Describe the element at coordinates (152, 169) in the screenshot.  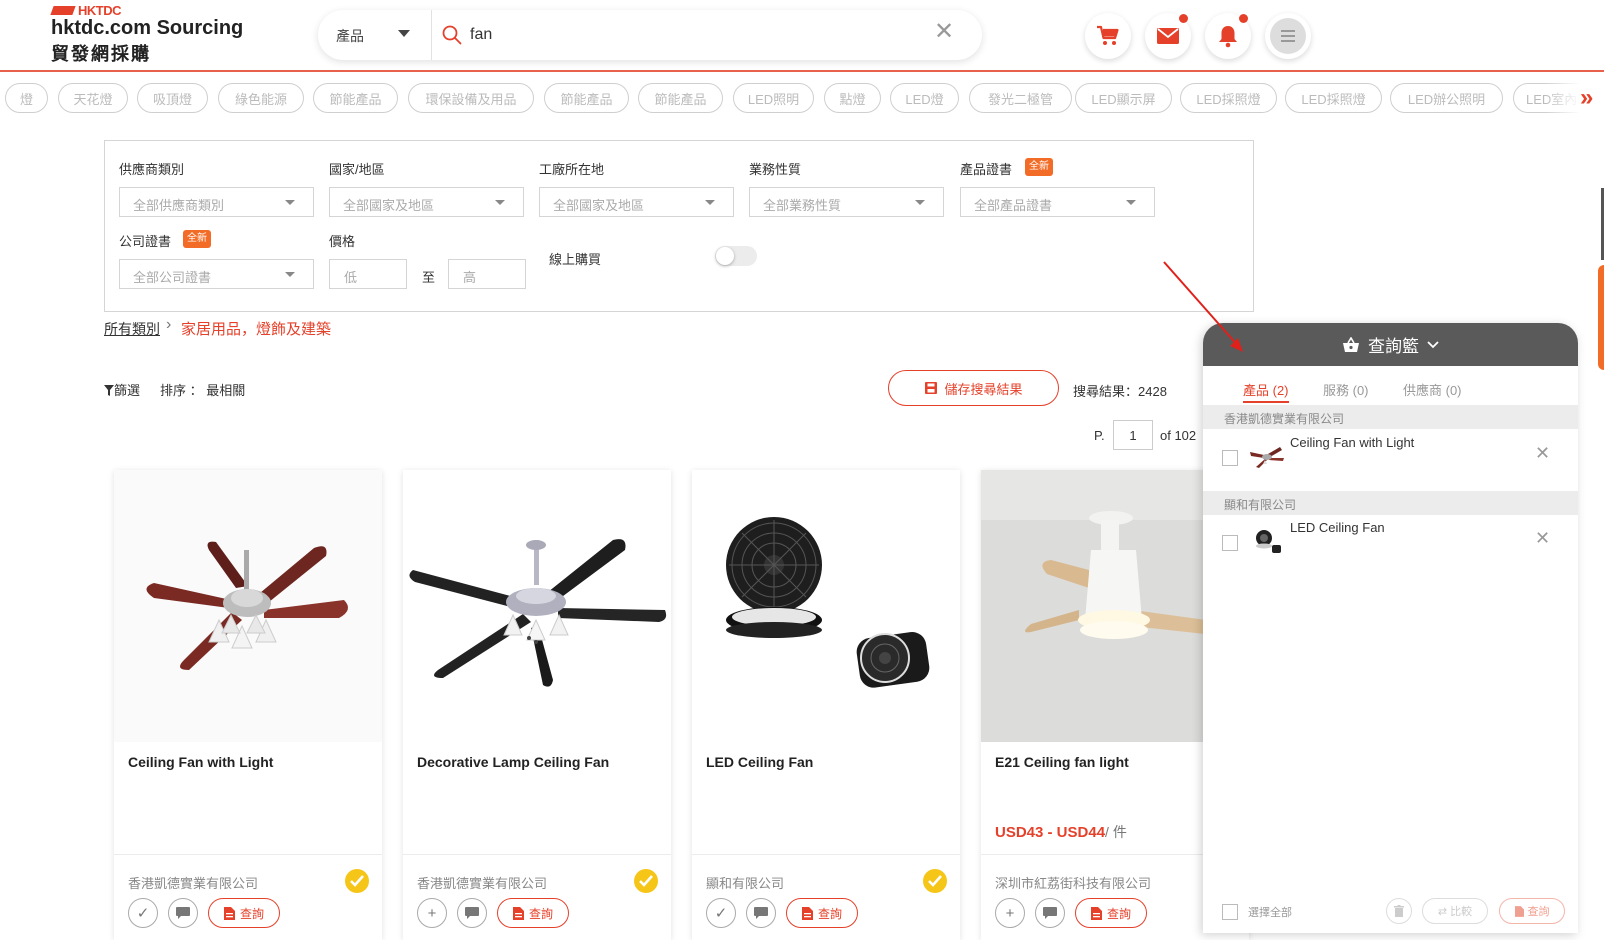
I see `supplier-type-label: 供應商類別` at that location.